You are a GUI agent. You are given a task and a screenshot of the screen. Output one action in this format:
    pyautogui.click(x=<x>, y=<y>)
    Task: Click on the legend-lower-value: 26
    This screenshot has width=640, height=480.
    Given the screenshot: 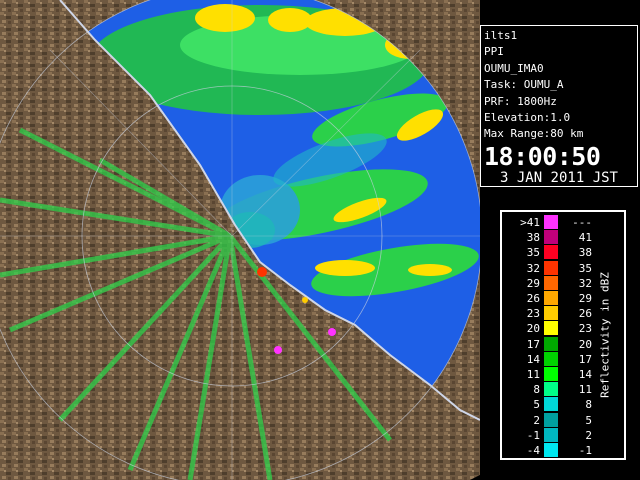 What is the action you would take?
    pyautogui.click(x=533, y=298)
    